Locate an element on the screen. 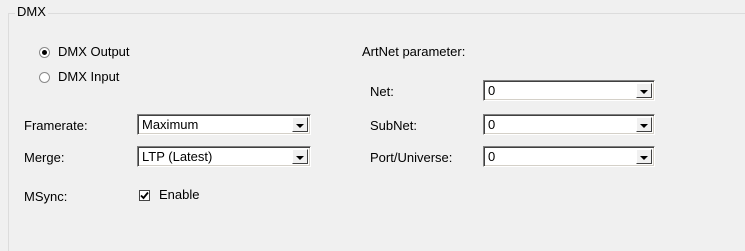  msync-enable-checkbox is located at coordinates (144, 195).